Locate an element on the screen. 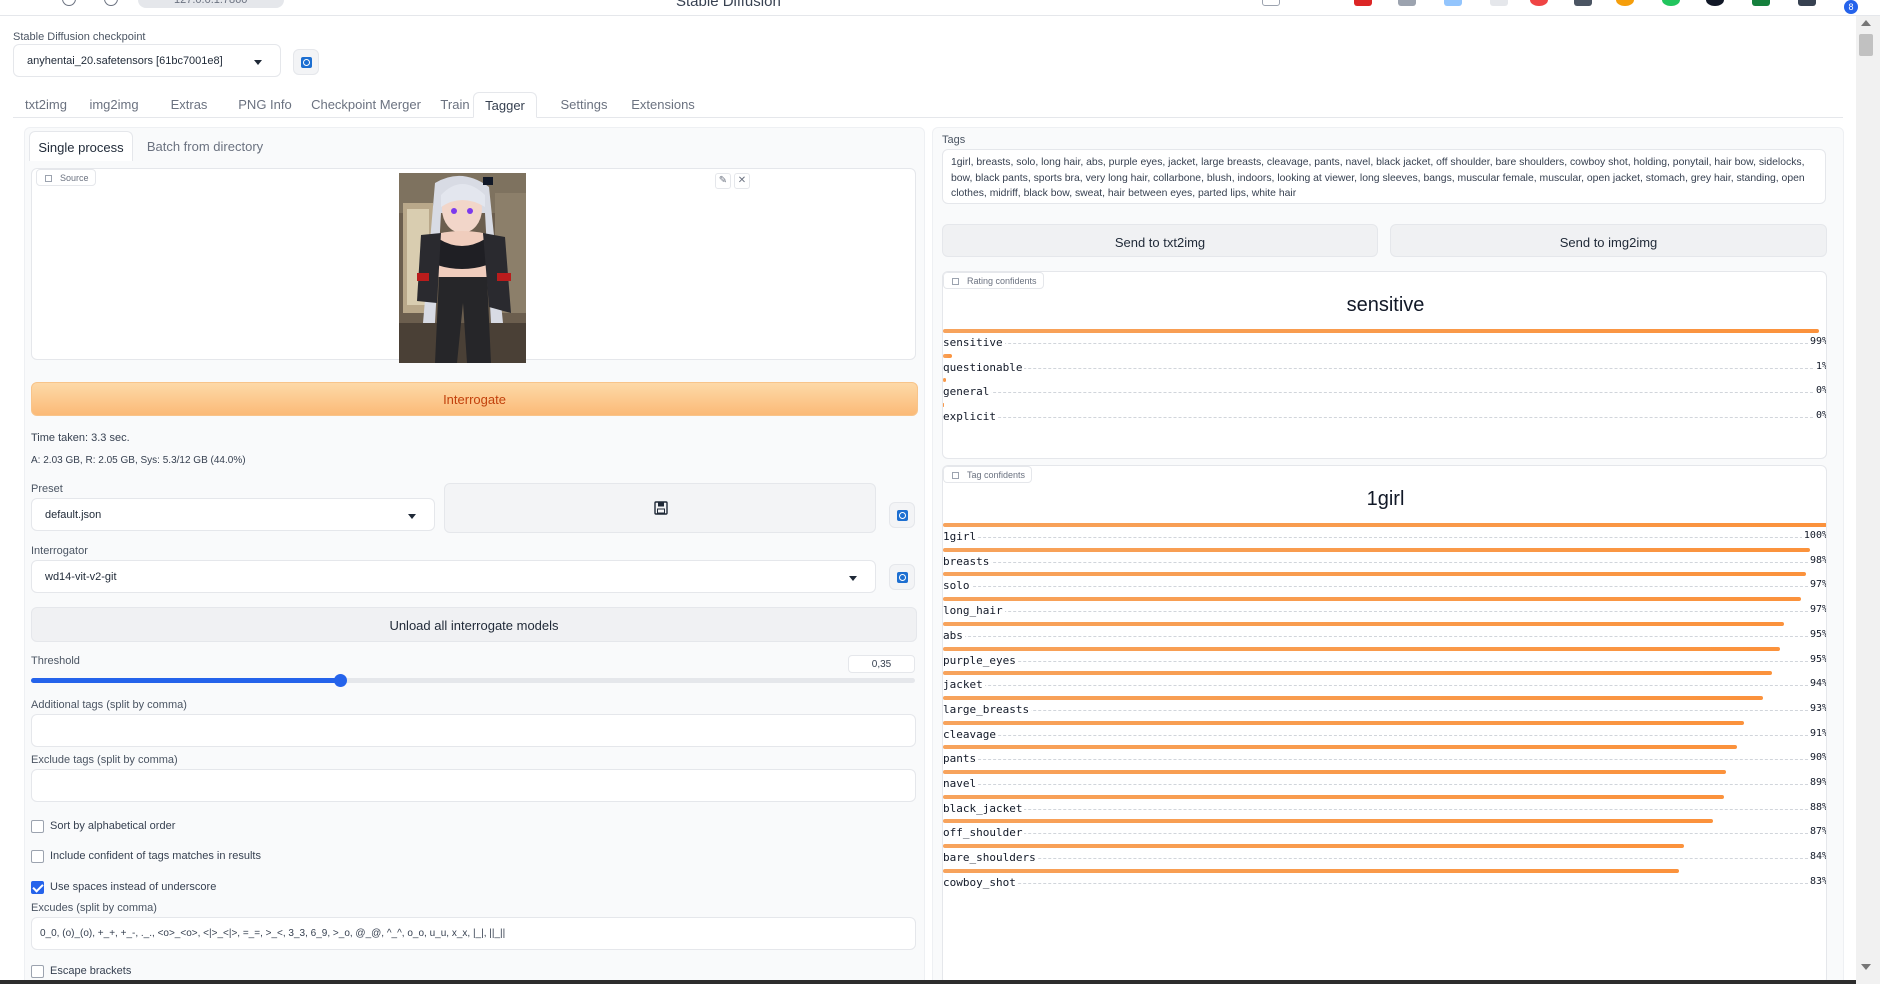 The height and width of the screenshot is (984, 1880). page-scrollbar is located at coordinates (1868, 500).